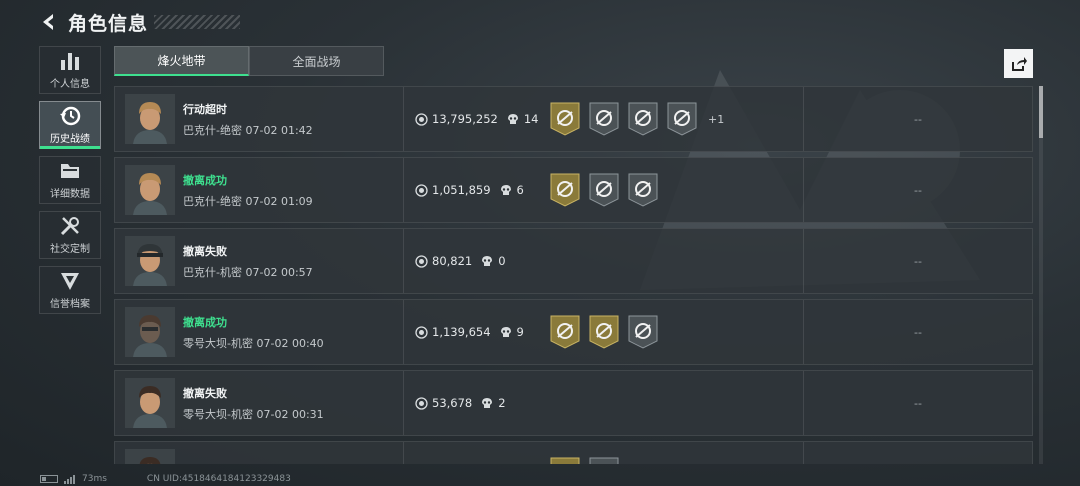  Describe the element at coordinates (502, 403) in the screenshot. I see `record-kills: 2` at that location.